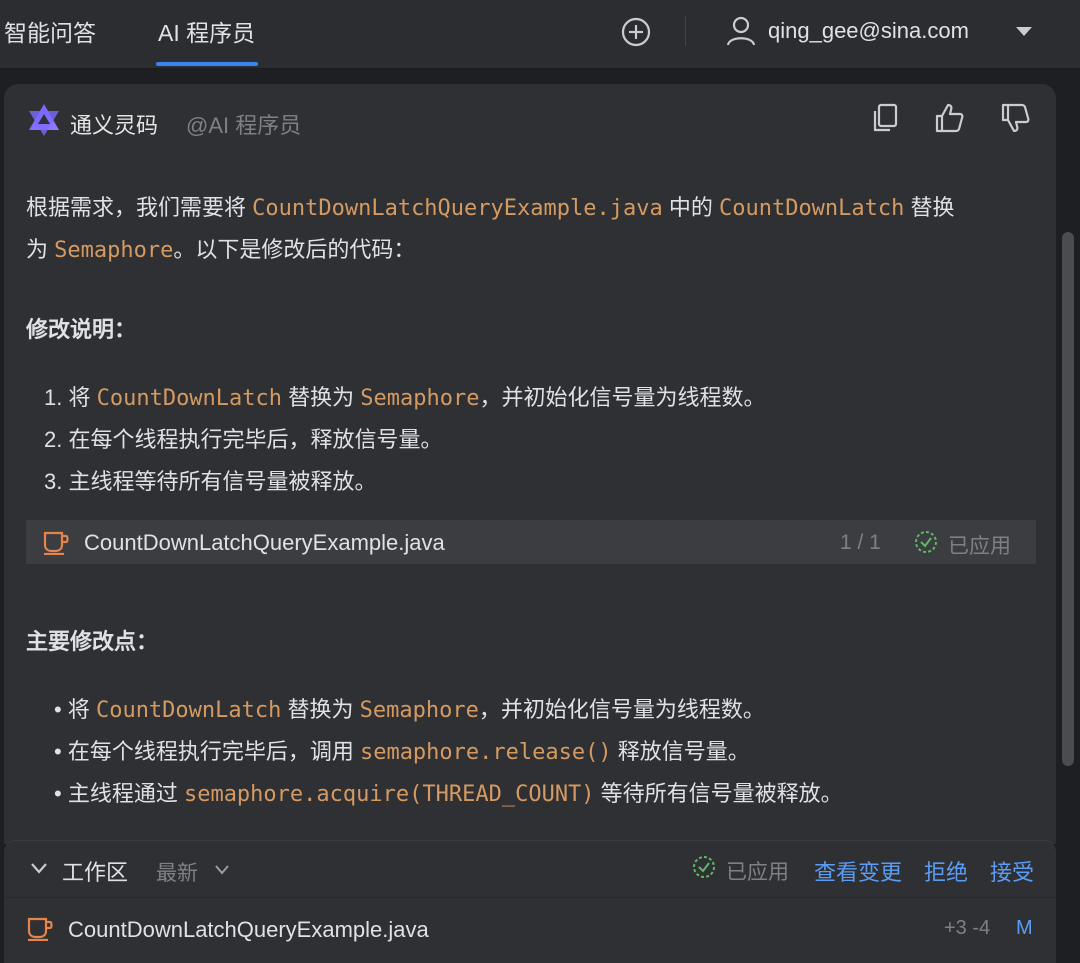 Image resolution: width=1080 pixels, height=963 pixels. I want to click on diff-stats: +3 -4, so click(967, 928).